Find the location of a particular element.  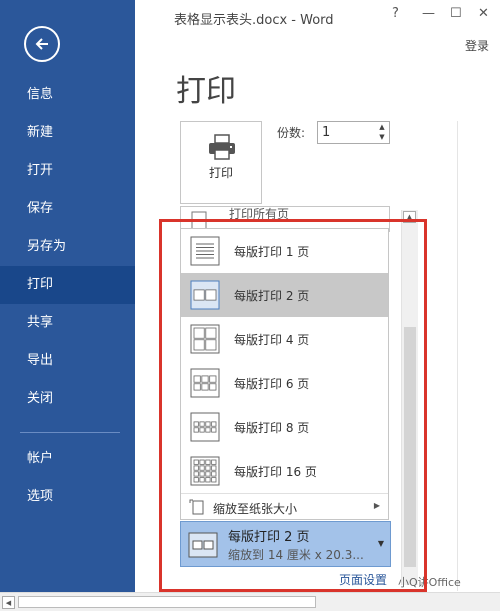

window-title: 表格显示表头.docx - Word is located at coordinates (254, 20).